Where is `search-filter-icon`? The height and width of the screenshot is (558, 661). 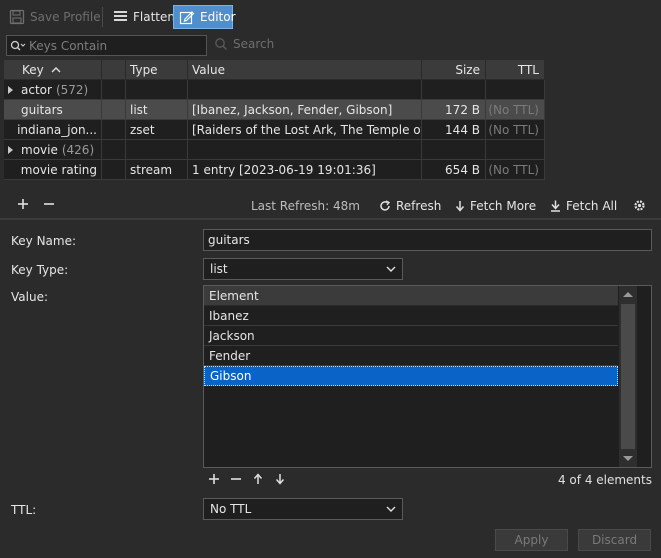
search-filter-icon is located at coordinates (16, 46).